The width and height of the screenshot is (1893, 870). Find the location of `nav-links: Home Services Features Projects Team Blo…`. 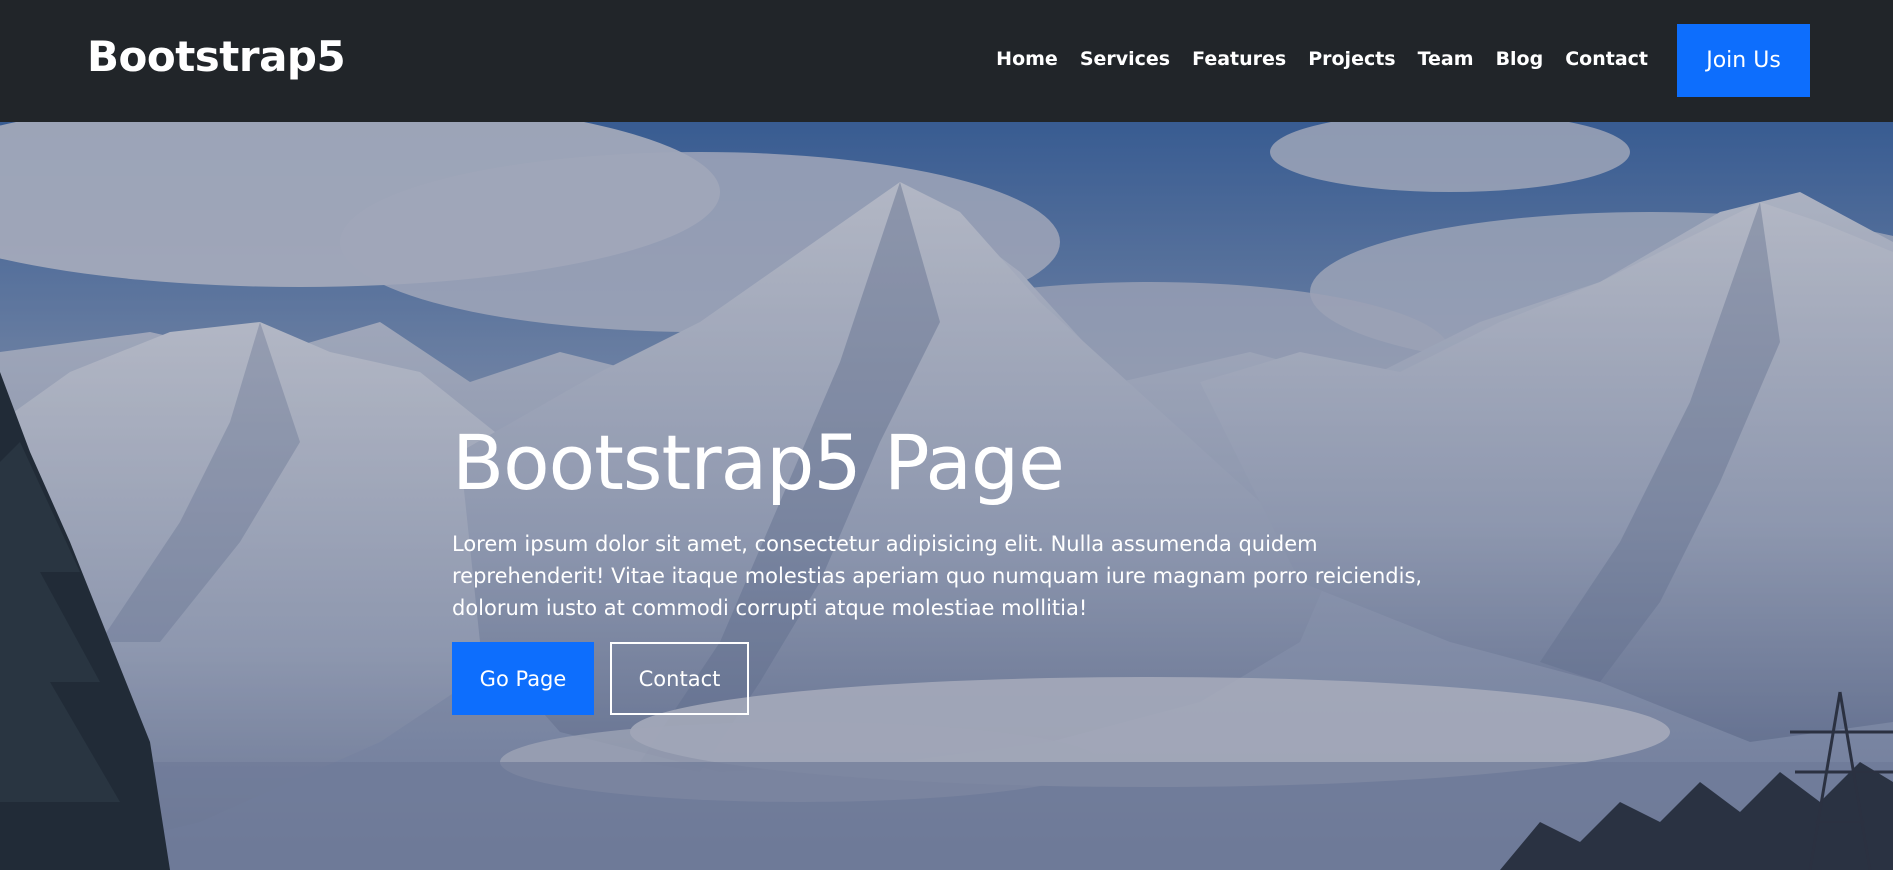

nav-links: Home Services Features Projects Team Blo… is located at coordinates (1322, 59).